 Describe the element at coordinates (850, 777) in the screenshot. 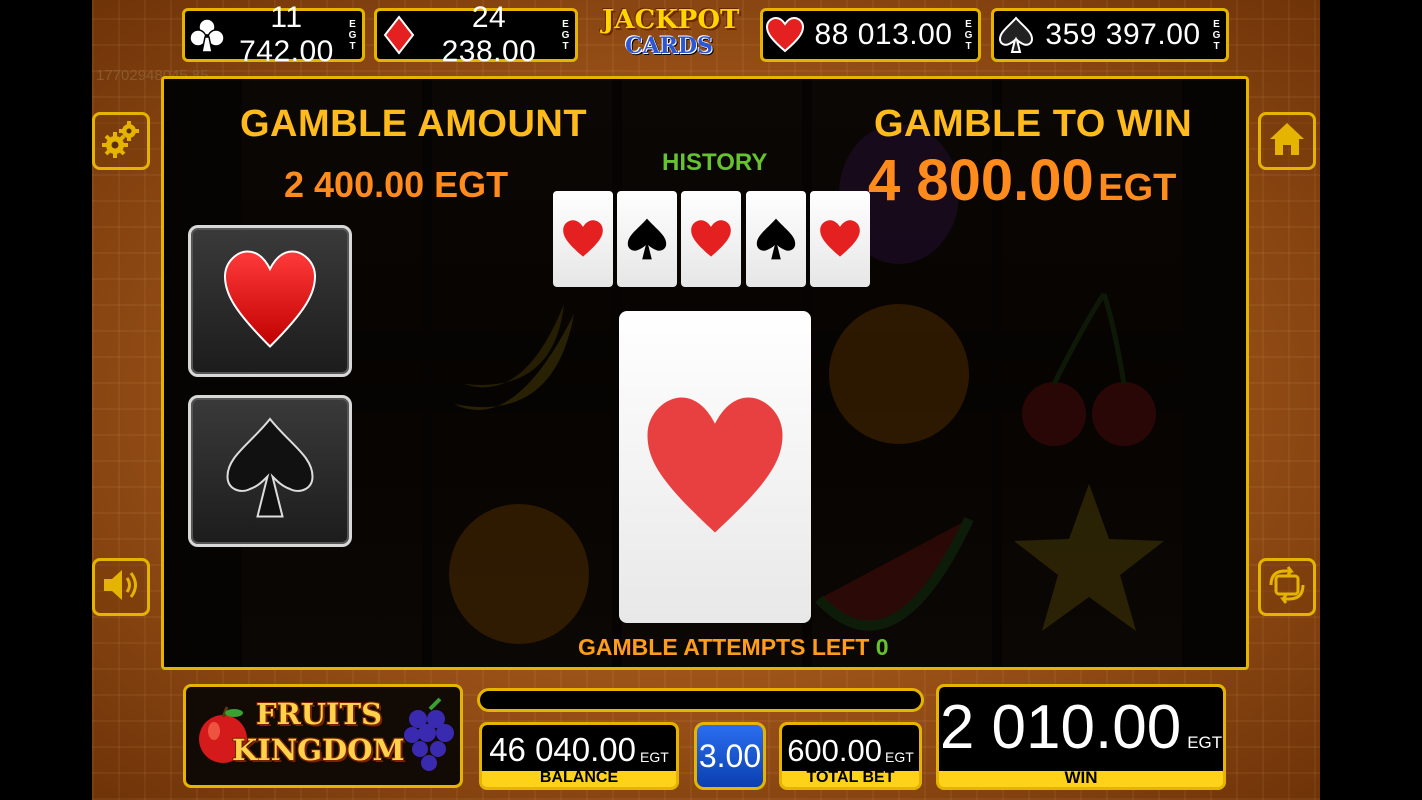

I see `total-bet-label: TOTAL BET` at that location.